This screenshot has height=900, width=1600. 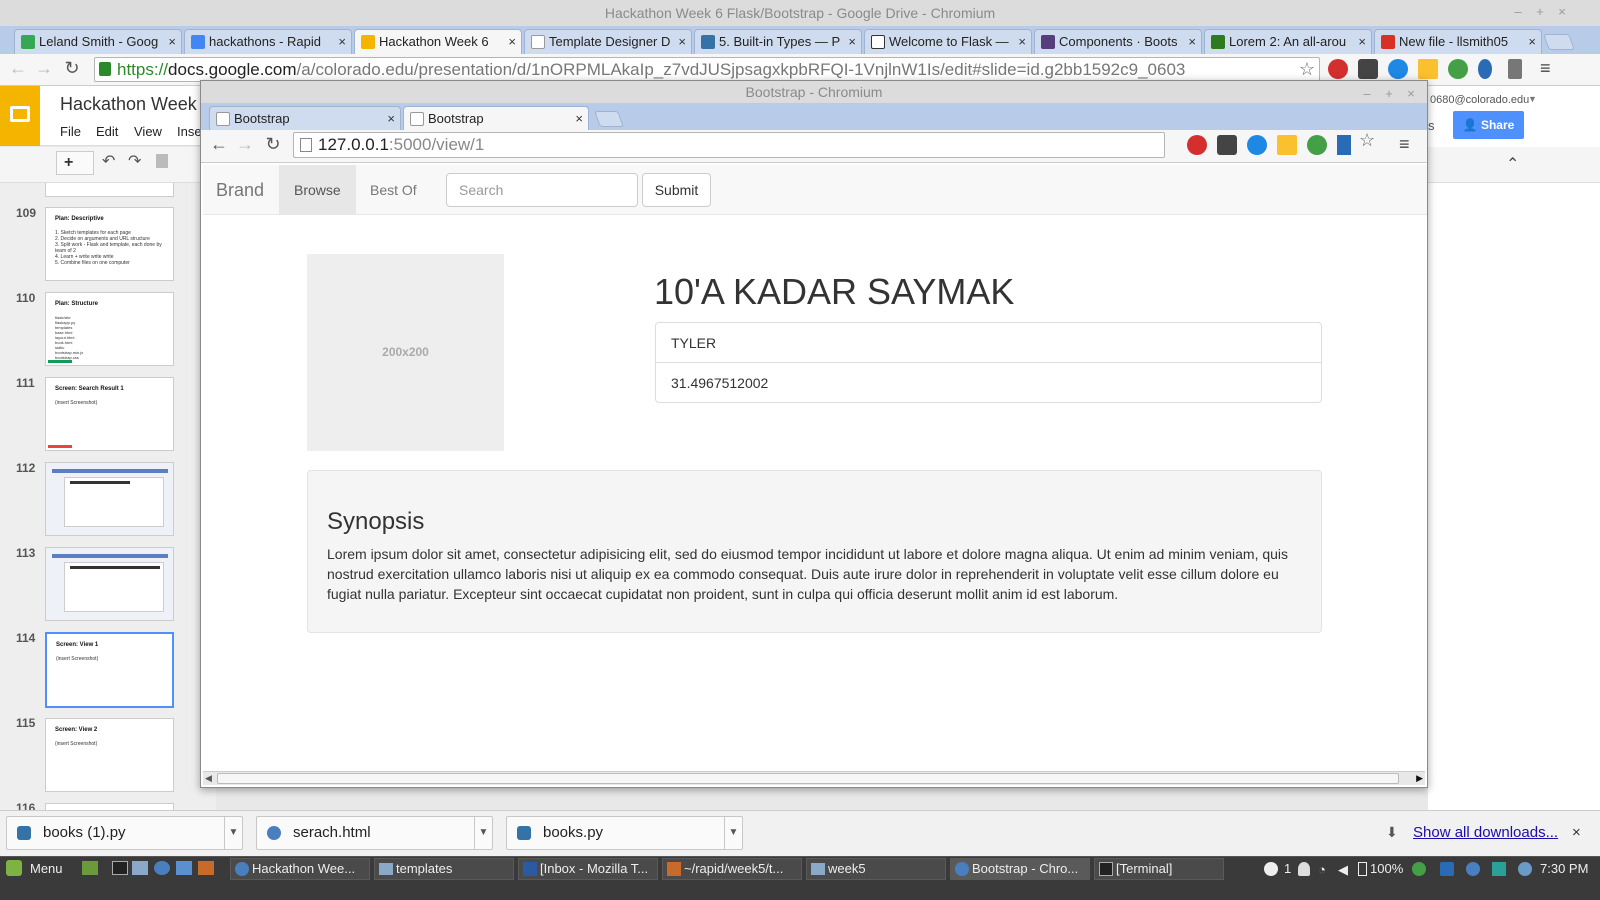 What do you see at coordinates (1447, 869) in the screenshot?
I see `shield-icon` at bounding box center [1447, 869].